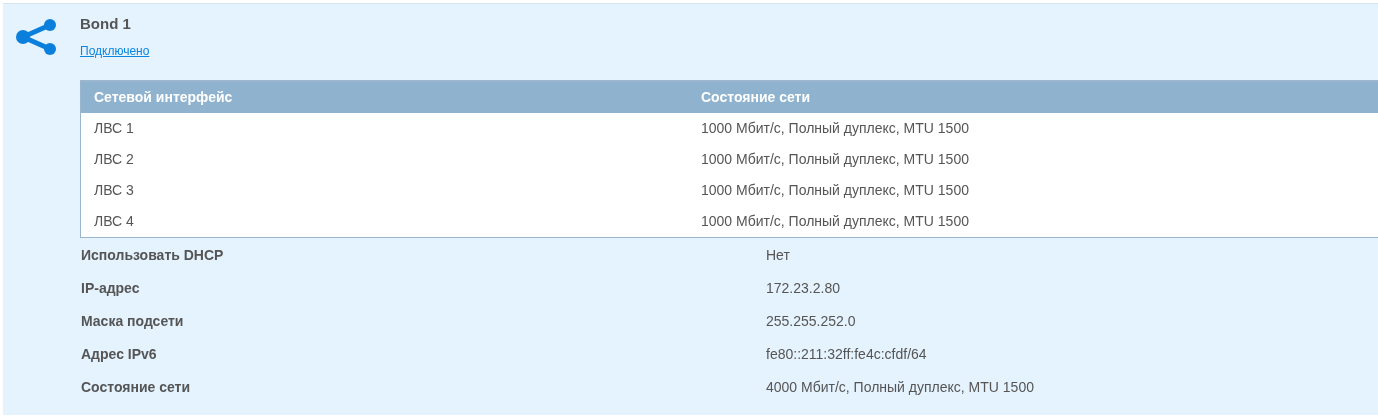  Describe the element at coordinates (778, 255) in the screenshot. I see `property-value: Нет` at that location.